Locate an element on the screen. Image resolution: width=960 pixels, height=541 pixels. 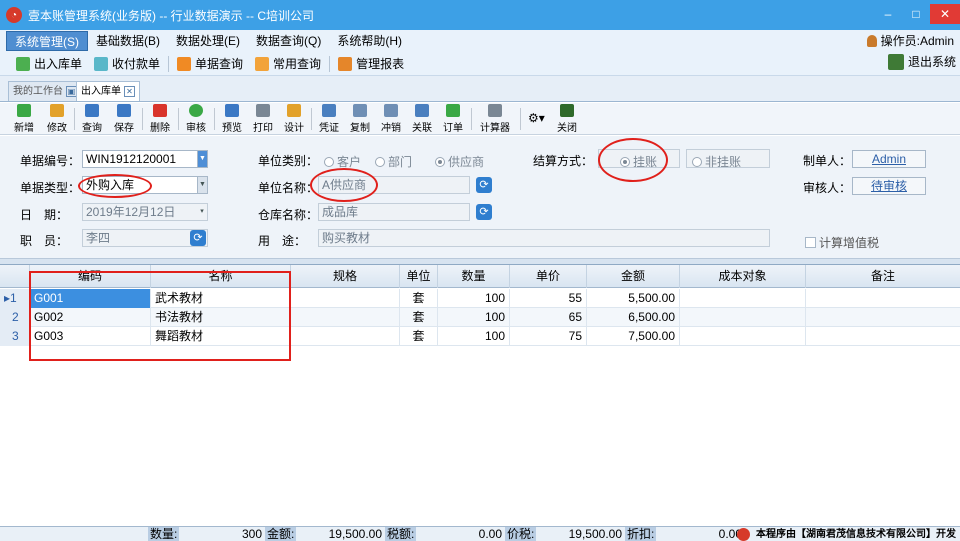
quick-payment-doc-button: 收付款单 is located at coordinates (127, 64).